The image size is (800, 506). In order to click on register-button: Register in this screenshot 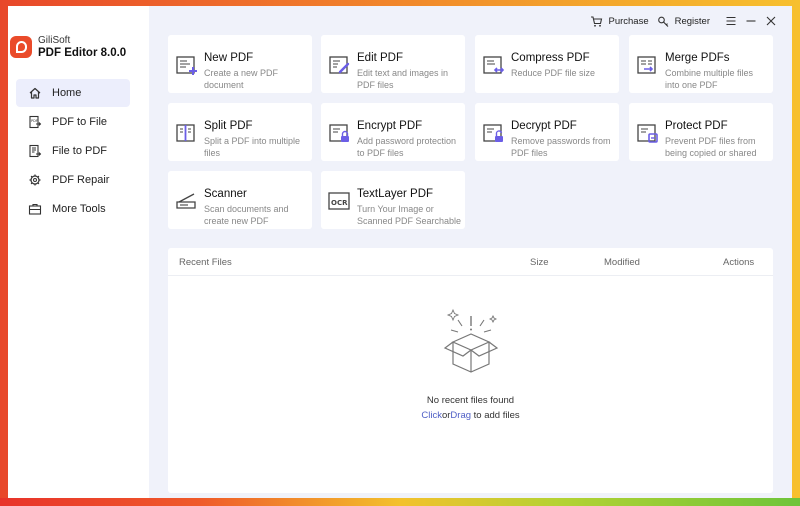, I will do `click(683, 21)`.